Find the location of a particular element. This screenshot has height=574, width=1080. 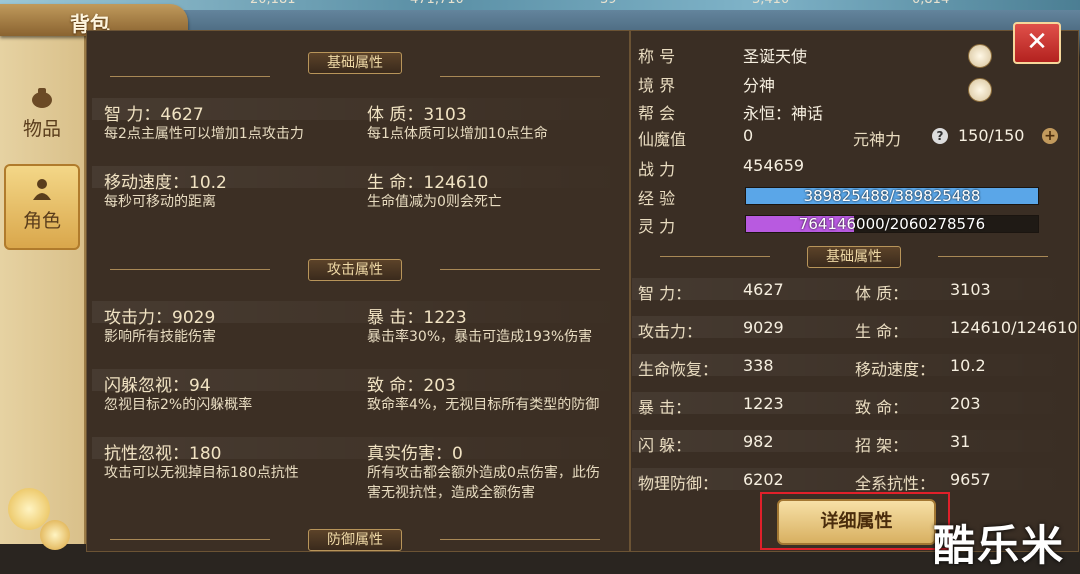

stat-intellect-desc: 每2点主属性可以增加1点攻击力 is located at coordinates (204, 134).